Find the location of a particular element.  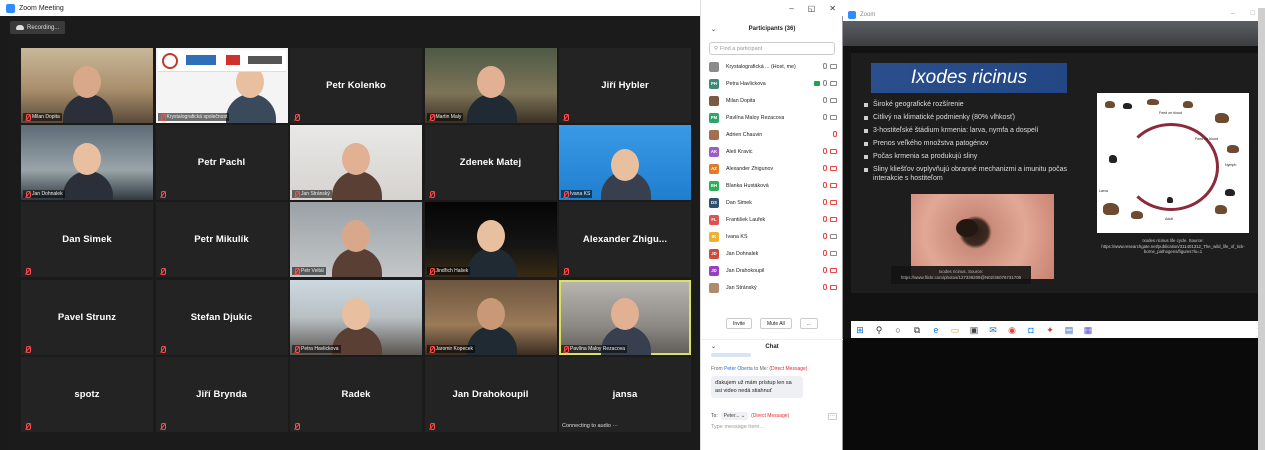

video-tile: Petr Mikulík is located at coordinates (221, 240).